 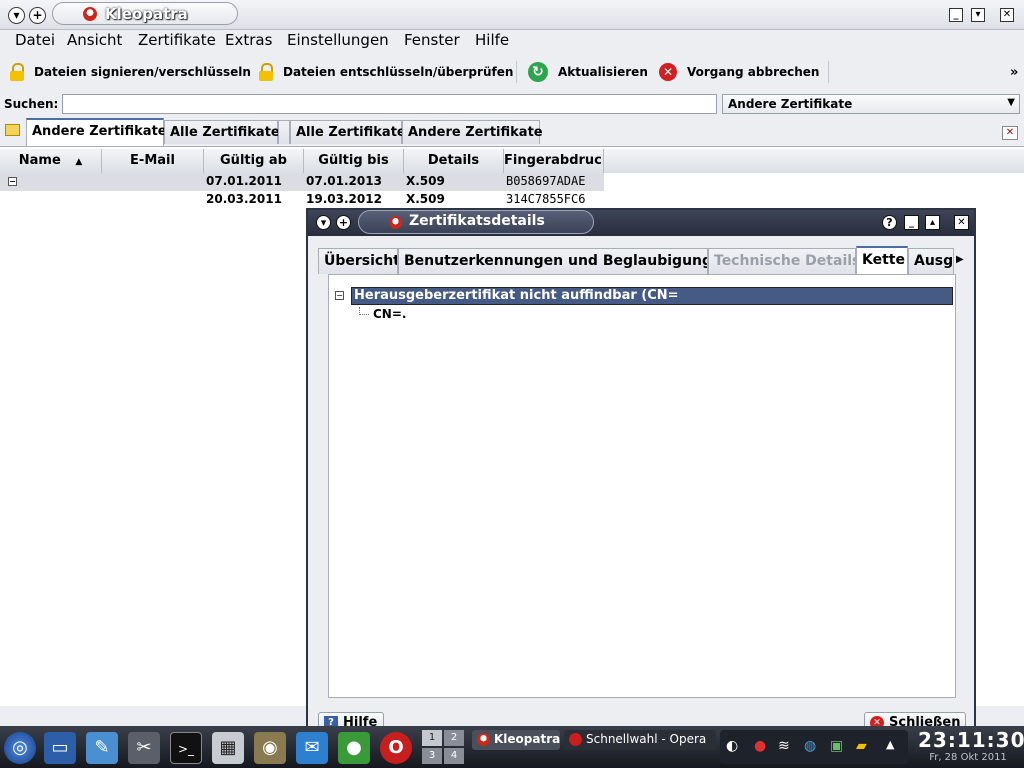 I want to click on desktop-2: 2, so click(x=454, y=738).